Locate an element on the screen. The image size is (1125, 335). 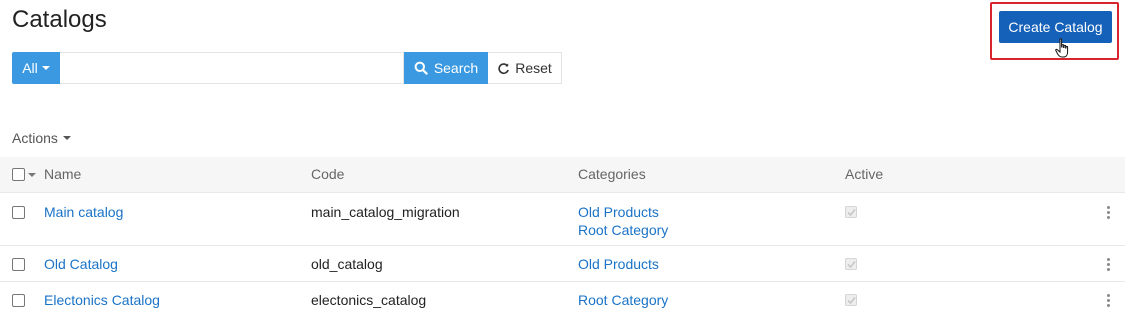
filter-dropdown: All is located at coordinates (36, 68).